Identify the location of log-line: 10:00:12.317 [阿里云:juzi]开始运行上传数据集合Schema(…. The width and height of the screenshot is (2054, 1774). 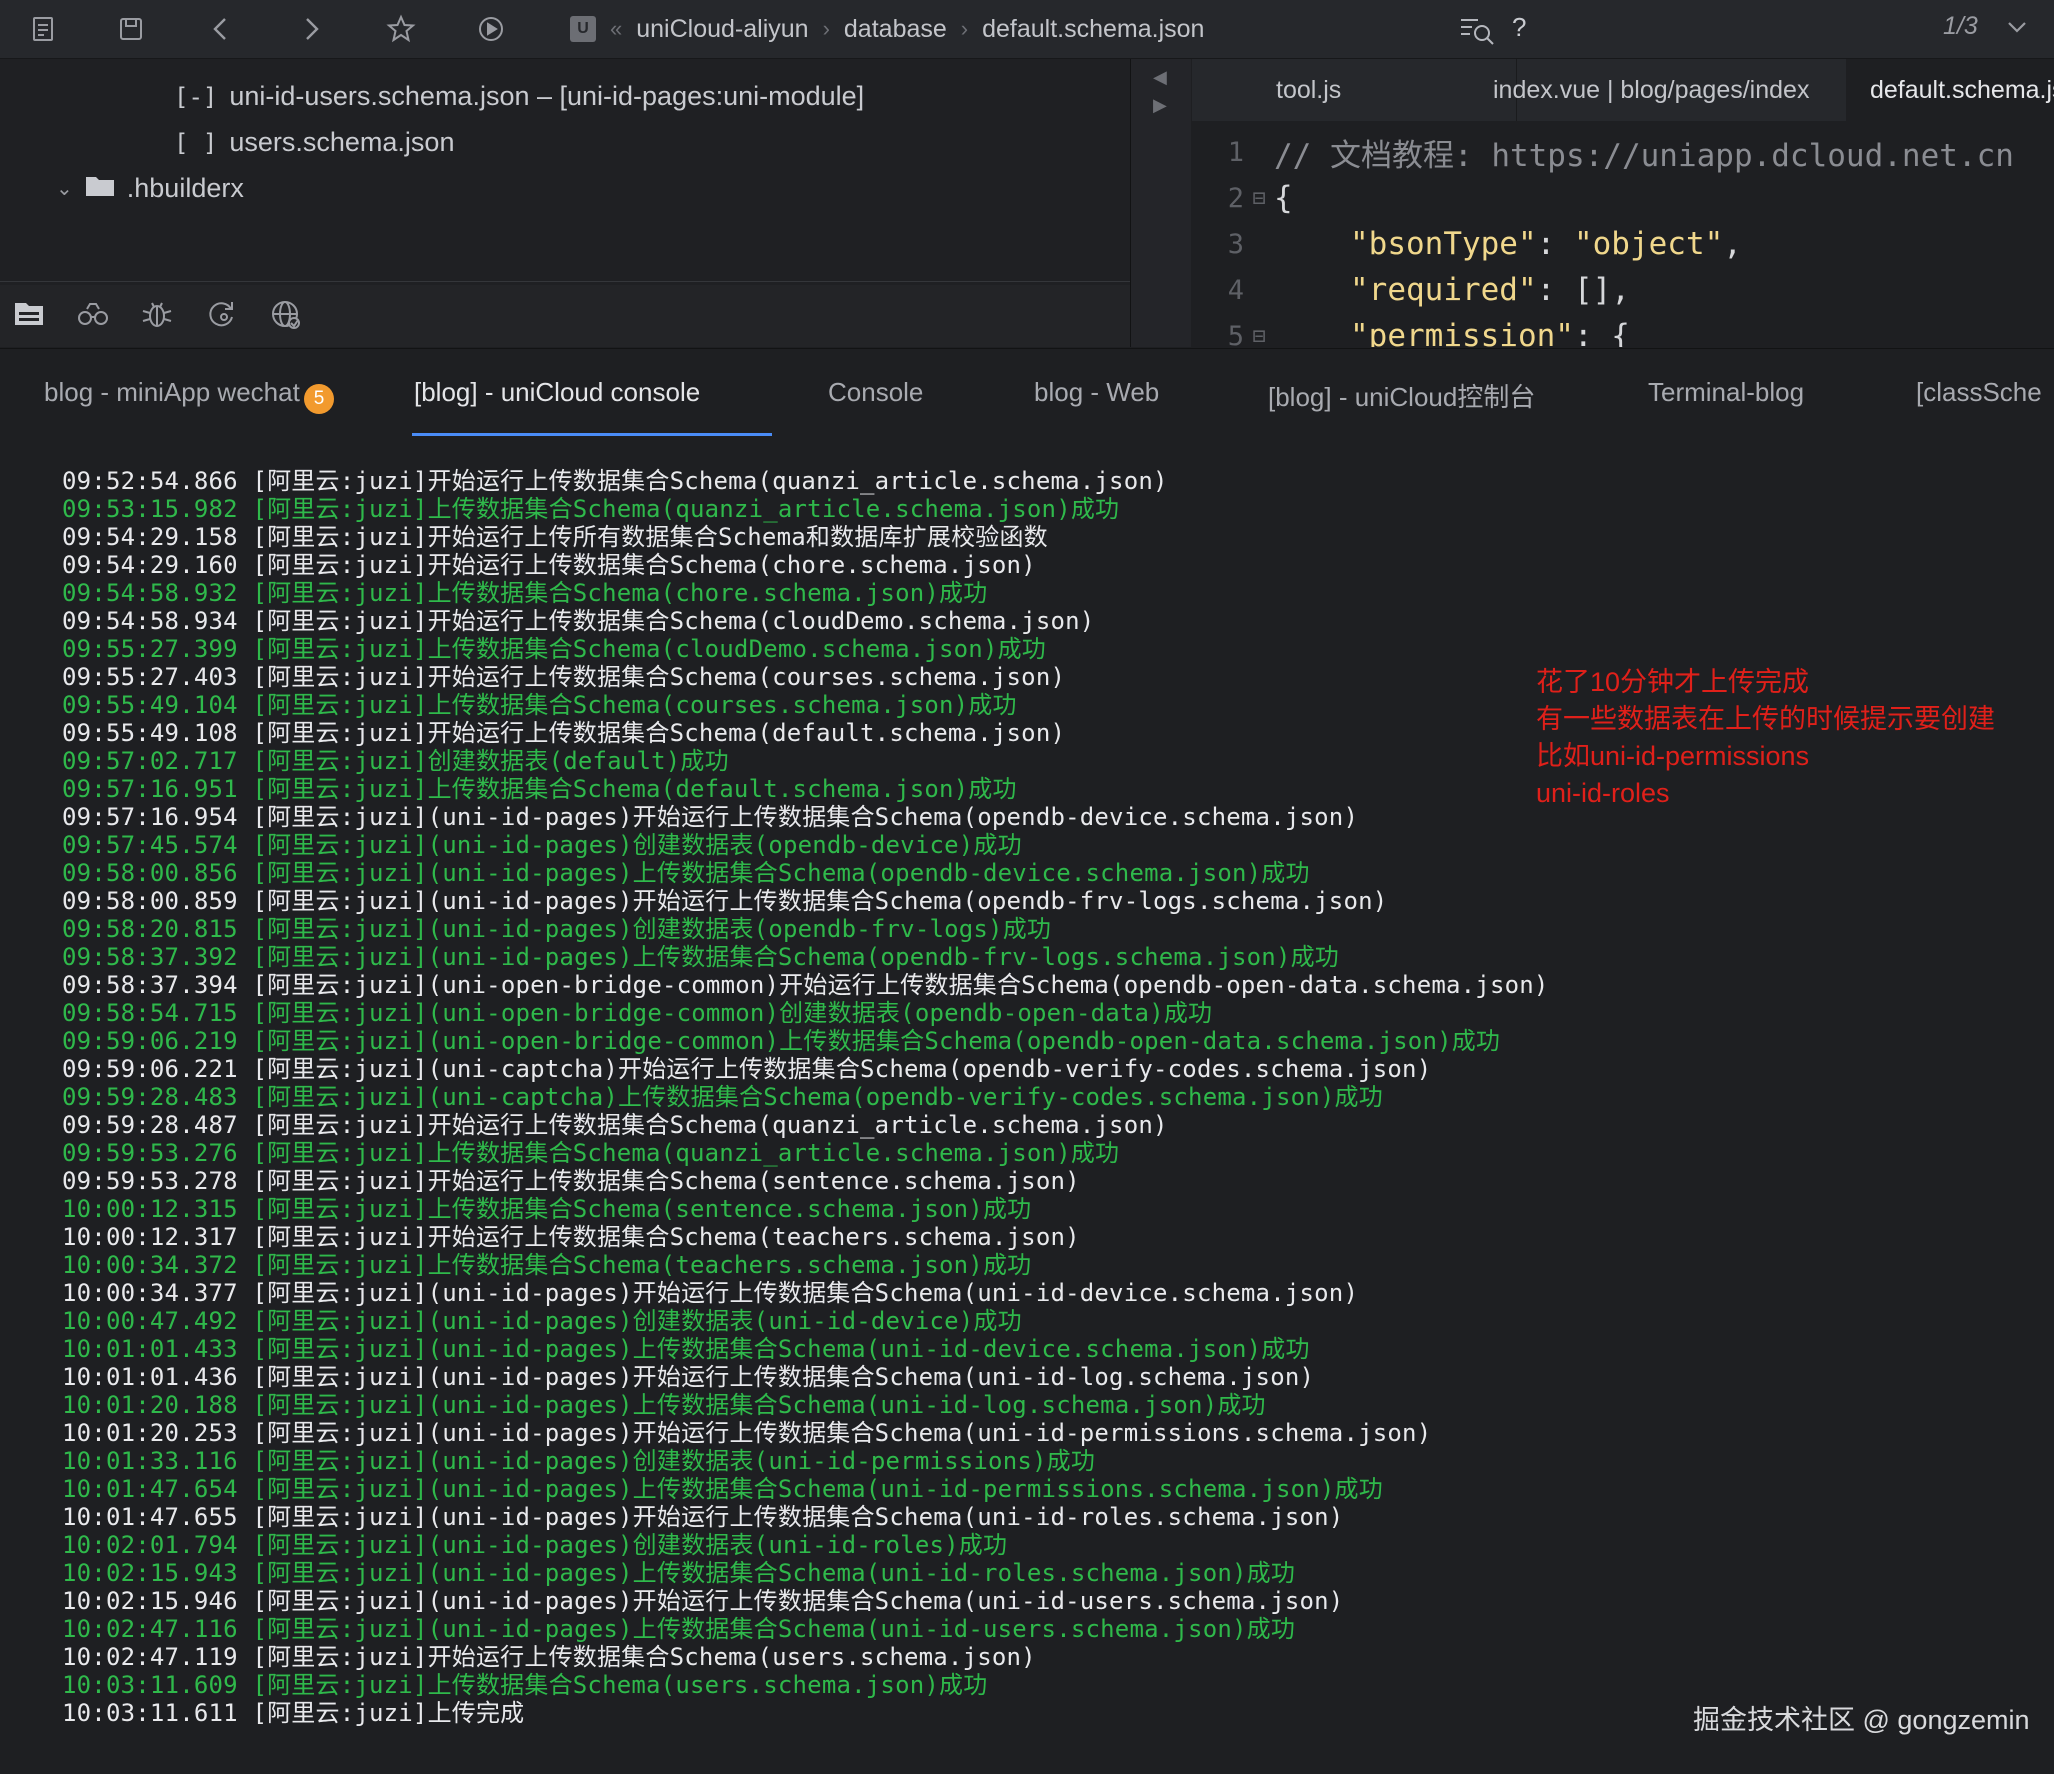
(571, 1237).